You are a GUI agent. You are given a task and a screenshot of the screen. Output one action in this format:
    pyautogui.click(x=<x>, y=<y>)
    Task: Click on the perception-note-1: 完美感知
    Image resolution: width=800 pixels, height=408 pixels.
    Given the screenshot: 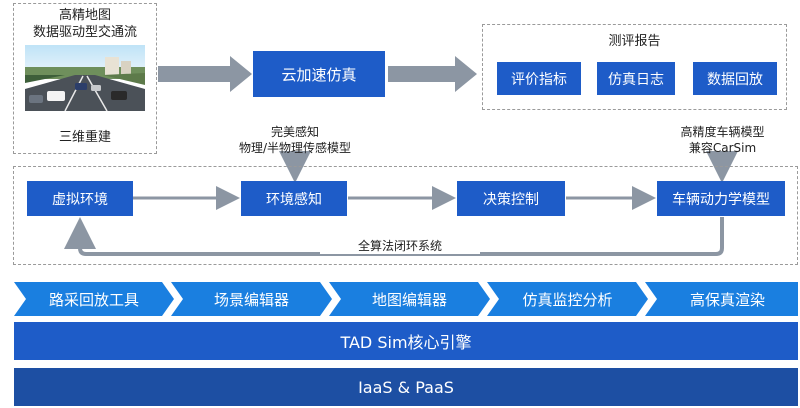 What is the action you would take?
    pyautogui.click(x=294, y=132)
    